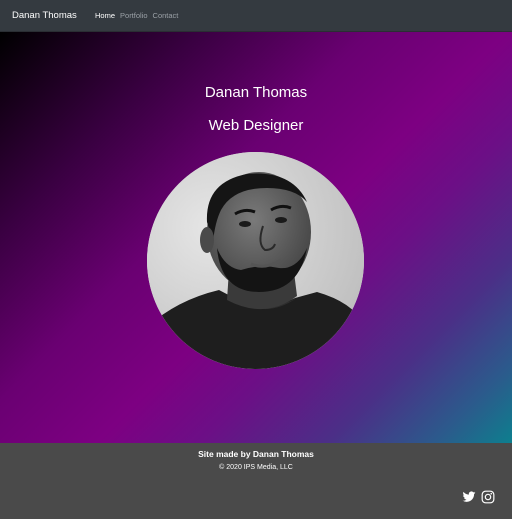 Image resolution: width=512 pixels, height=519 pixels. Describe the element at coordinates (256, 92) in the screenshot. I see `hero-name: Danan Thomas` at that location.